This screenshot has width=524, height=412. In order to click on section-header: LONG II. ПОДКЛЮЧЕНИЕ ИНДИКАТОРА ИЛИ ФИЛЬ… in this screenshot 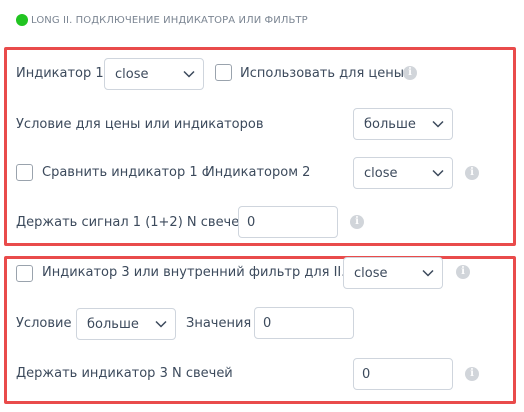, I will do `click(162, 20)`.